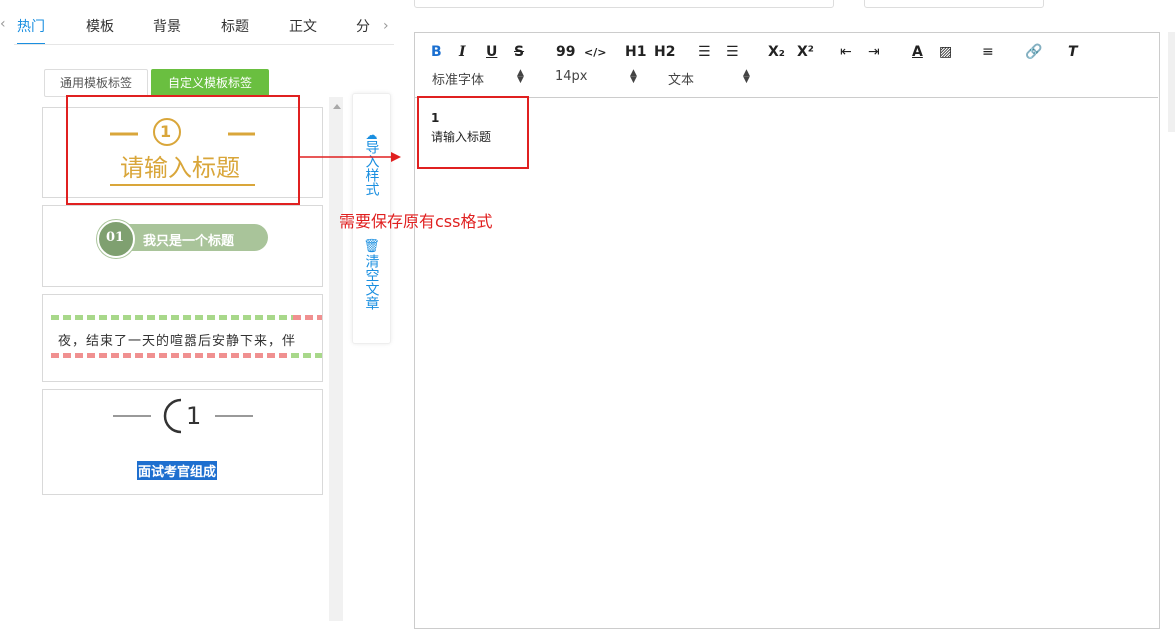 The height and width of the screenshot is (629, 1175). I want to click on category-tabs: ‹ 热门 模板 背景 标题 正文 分 ›, so click(200, 22).